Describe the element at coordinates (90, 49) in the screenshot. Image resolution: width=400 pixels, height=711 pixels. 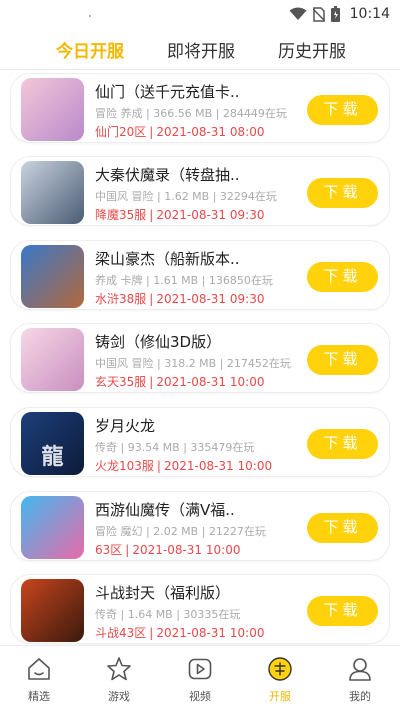
I see `tab-today: 今日开服` at that location.